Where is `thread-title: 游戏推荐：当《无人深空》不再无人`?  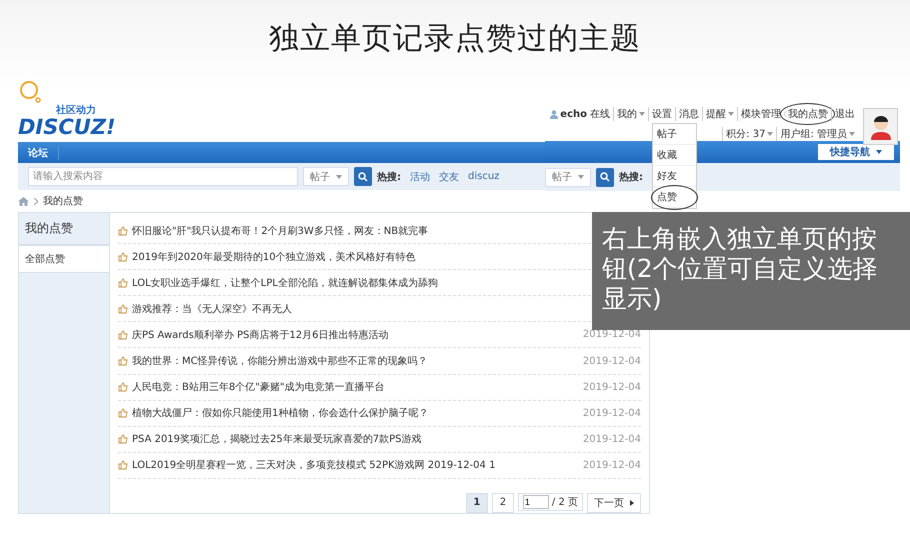 thread-title: 游戏推荐：当《无人深空》不再无人 is located at coordinates (212, 309).